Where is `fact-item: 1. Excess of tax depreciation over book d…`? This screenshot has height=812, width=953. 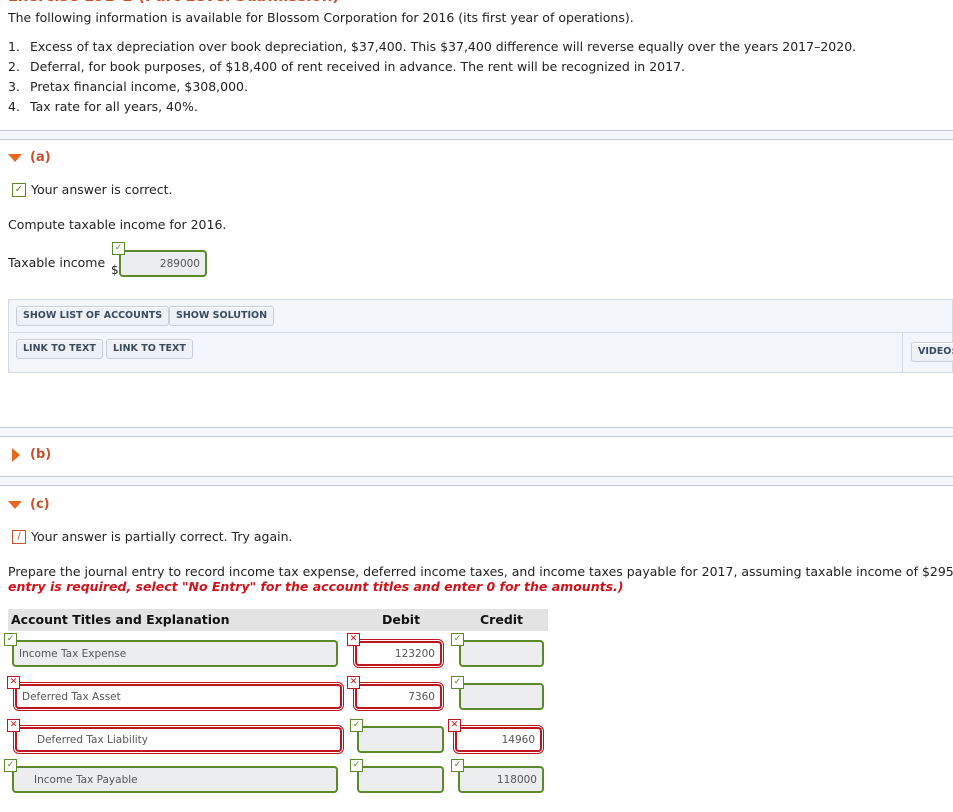 fact-item: 1. Excess of tax depreciation over book d… is located at coordinates (432, 50).